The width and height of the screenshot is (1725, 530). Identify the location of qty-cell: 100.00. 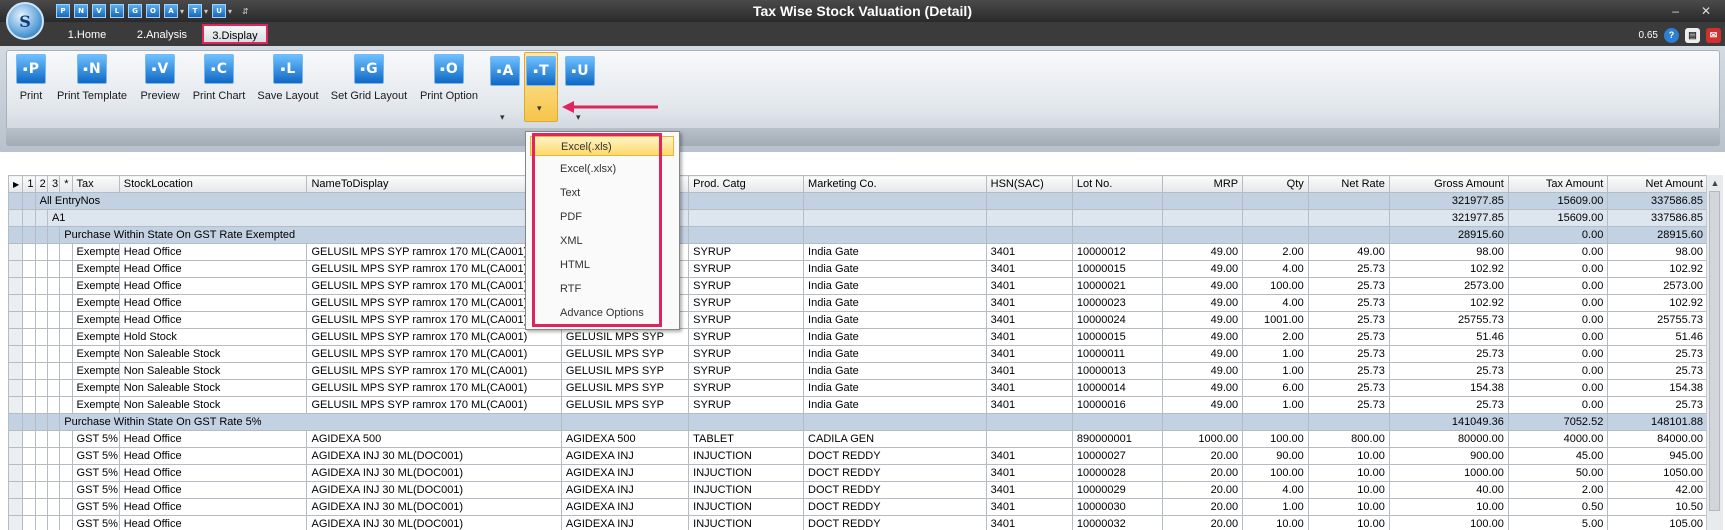
(1275, 439).